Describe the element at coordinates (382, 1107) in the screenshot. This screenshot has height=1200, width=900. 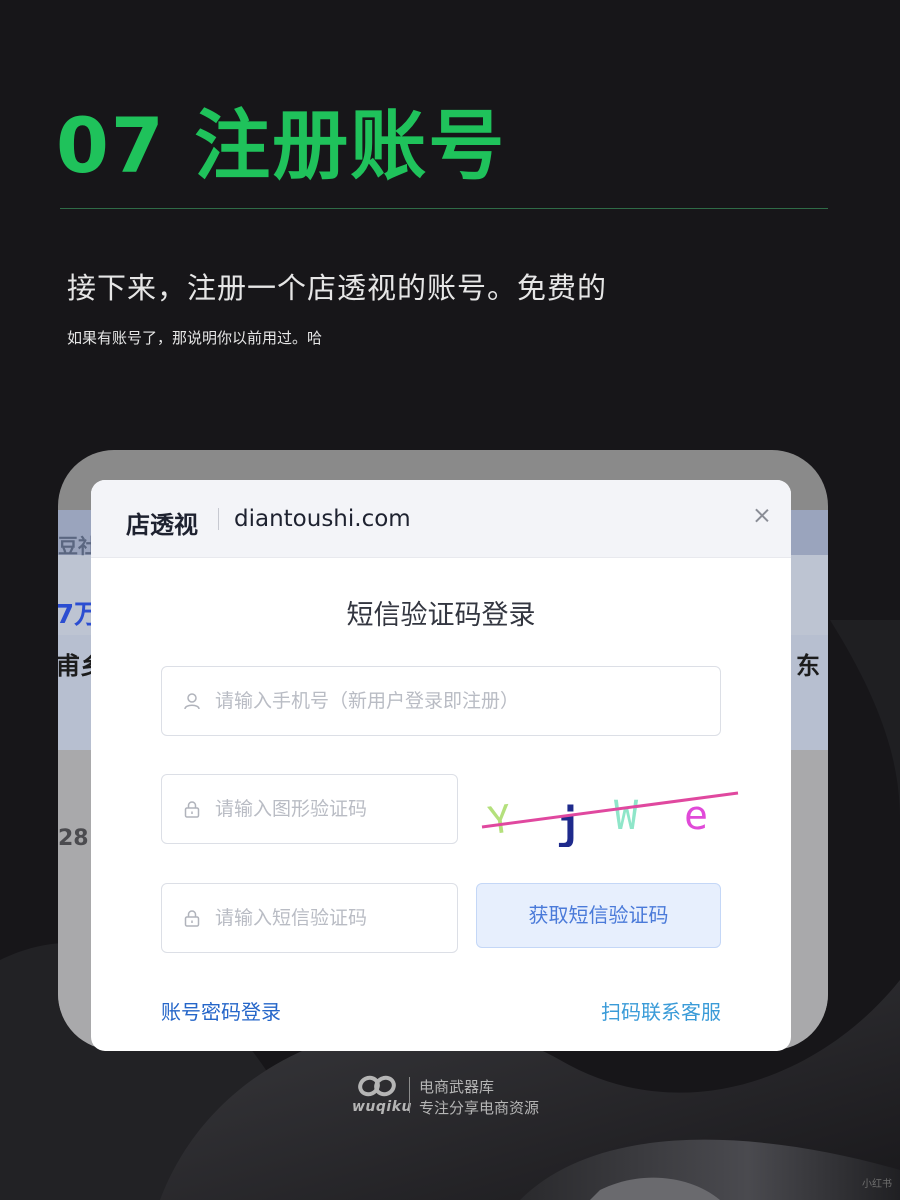
I see `watermark-logo-text: wuqiku` at that location.